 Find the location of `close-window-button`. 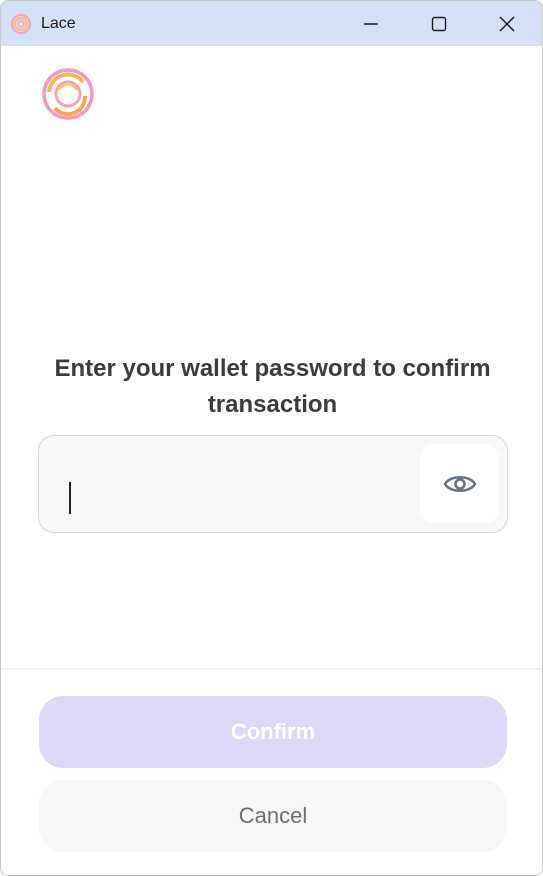

close-window-button is located at coordinates (507, 23).